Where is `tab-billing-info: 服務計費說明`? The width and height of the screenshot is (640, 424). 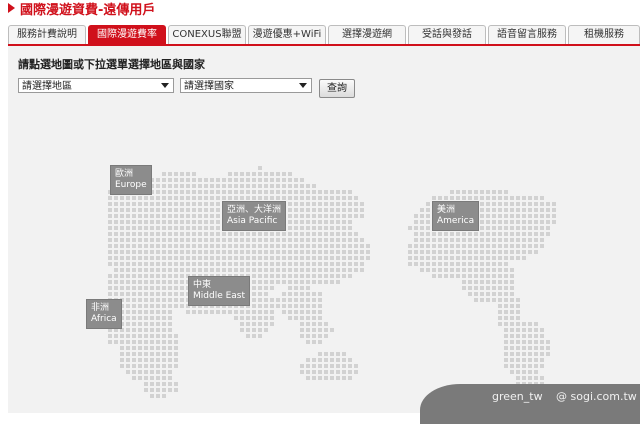 tab-billing-info: 服務計費說明 is located at coordinates (47, 34).